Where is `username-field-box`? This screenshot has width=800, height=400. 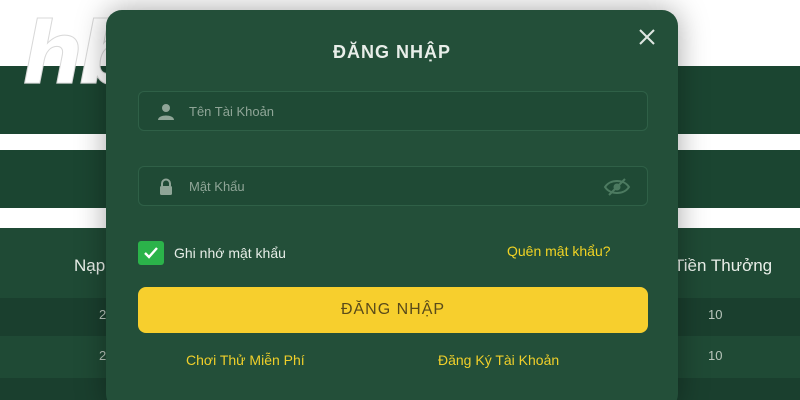 username-field-box is located at coordinates (393, 111).